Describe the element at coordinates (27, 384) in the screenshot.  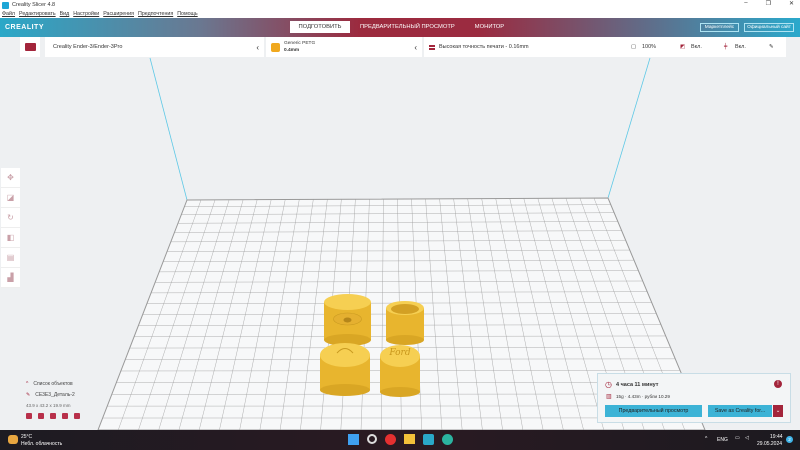
I see `chevron-up-icon: ^` at that location.